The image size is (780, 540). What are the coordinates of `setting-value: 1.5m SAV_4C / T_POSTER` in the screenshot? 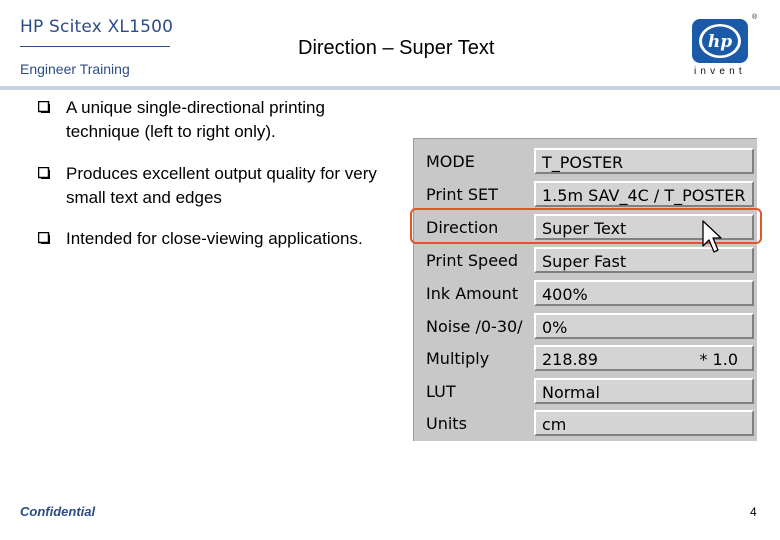 It's located at (644, 195).